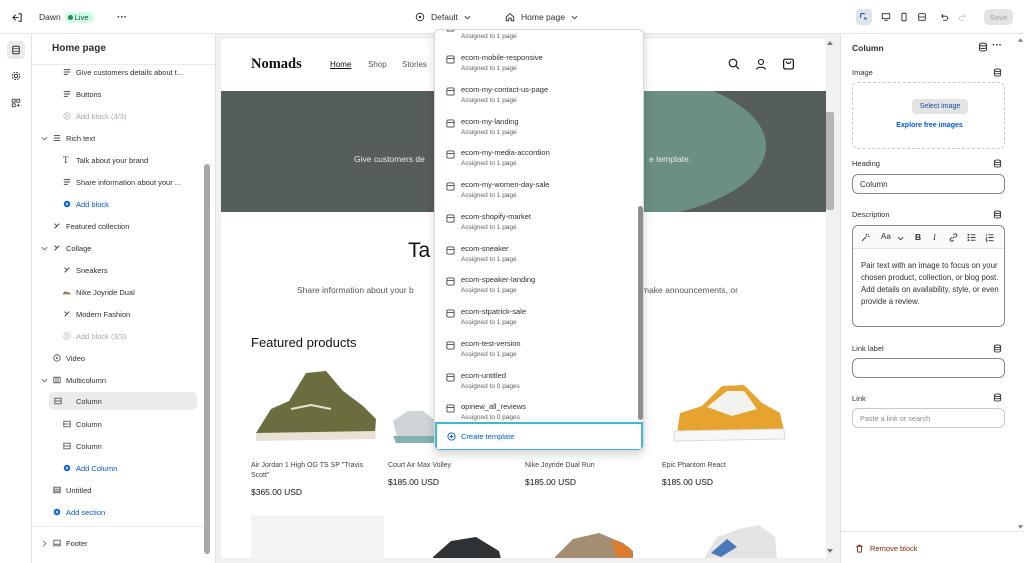  I want to click on sidebar-scrollbar, so click(207, 359).